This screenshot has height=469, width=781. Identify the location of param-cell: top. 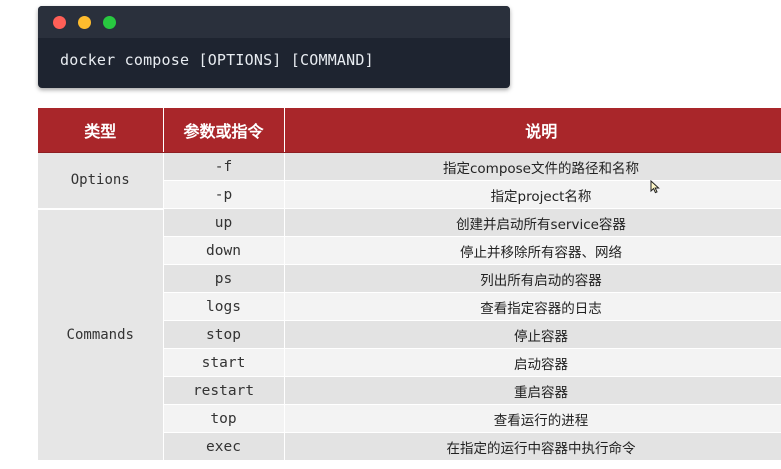
(224, 418).